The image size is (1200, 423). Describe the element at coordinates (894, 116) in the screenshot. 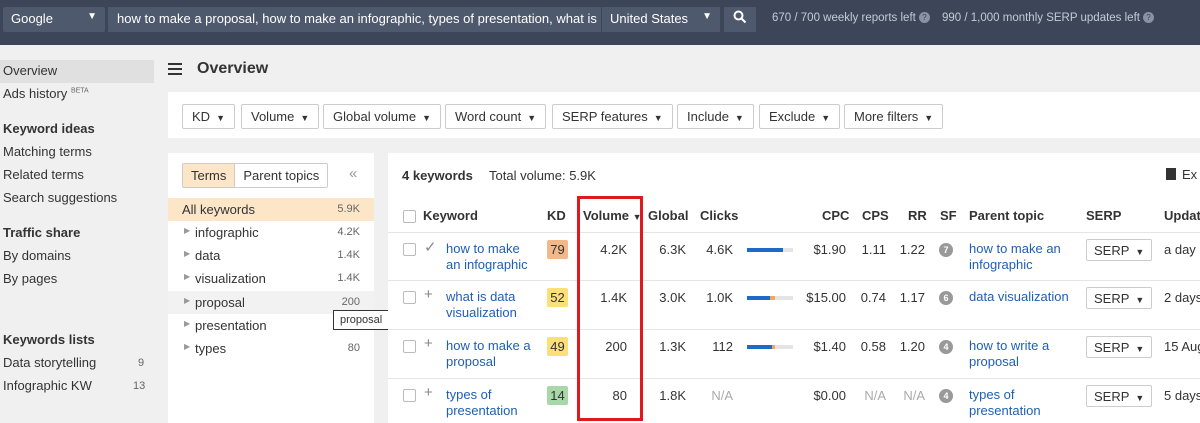

I see `filter-more-filters: More filters ▼` at that location.